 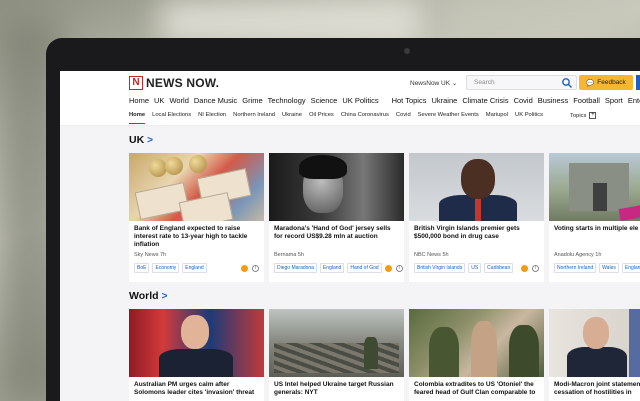 What do you see at coordinates (137, 118) in the screenshot?
I see `subnav-item-home: Home` at bounding box center [137, 118].